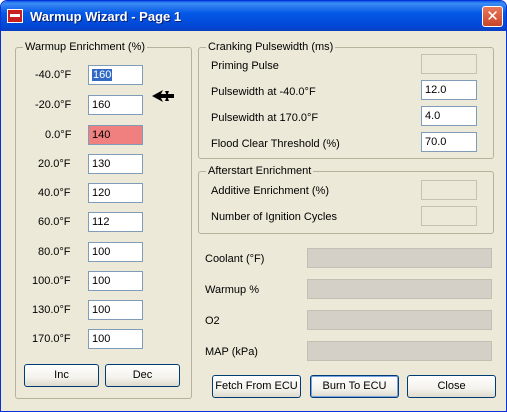 Image resolution: width=507 pixels, height=412 pixels. I want to click on ignition-cycles-field, so click(449, 216).